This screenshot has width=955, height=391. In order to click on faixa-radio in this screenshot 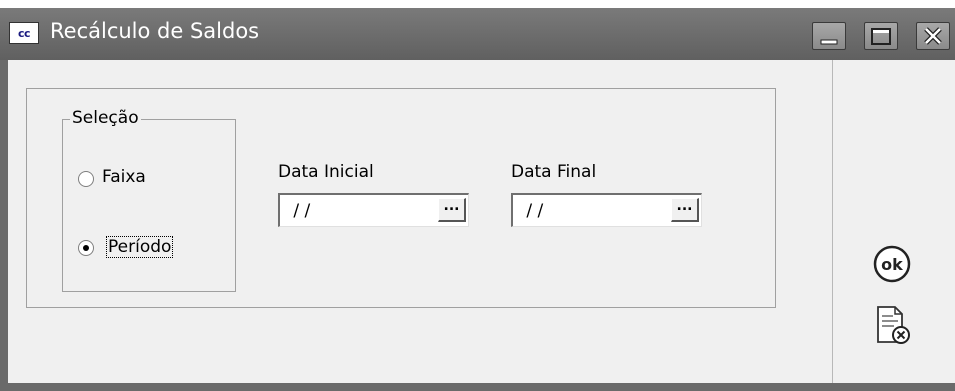, I will do `click(86, 179)`.